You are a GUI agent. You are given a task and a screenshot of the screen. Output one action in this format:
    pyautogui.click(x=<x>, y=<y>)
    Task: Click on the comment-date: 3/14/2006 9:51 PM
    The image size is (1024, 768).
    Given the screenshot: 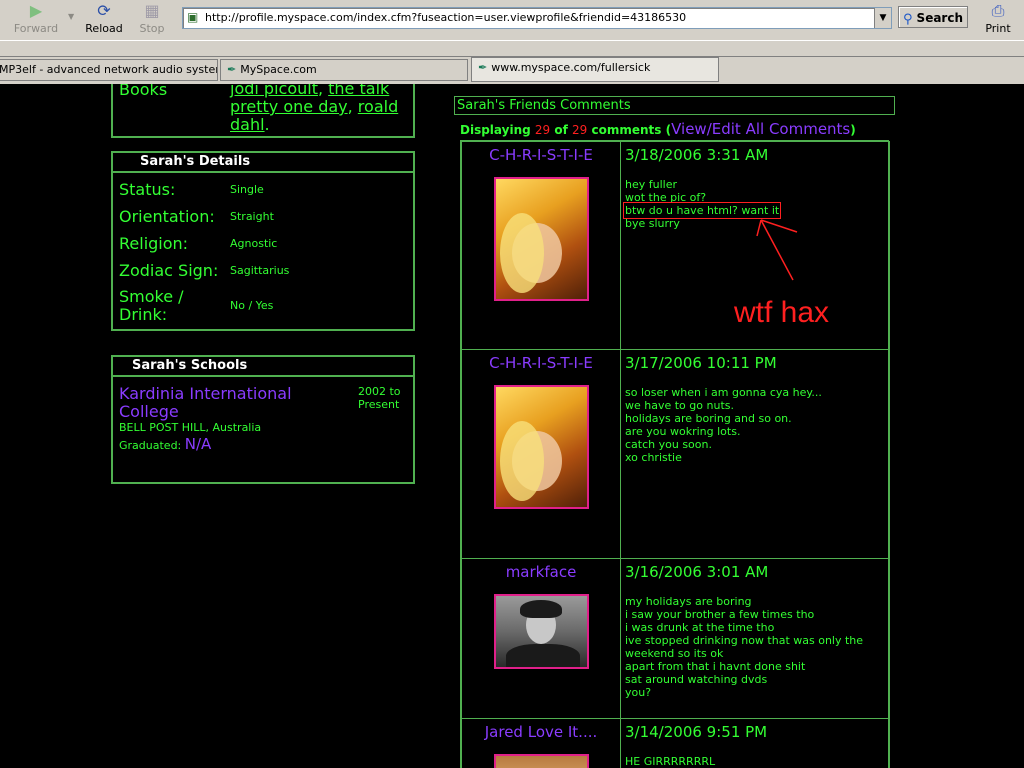 What is the action you would take?
    pyautogui.click(x=696, y=732)
    